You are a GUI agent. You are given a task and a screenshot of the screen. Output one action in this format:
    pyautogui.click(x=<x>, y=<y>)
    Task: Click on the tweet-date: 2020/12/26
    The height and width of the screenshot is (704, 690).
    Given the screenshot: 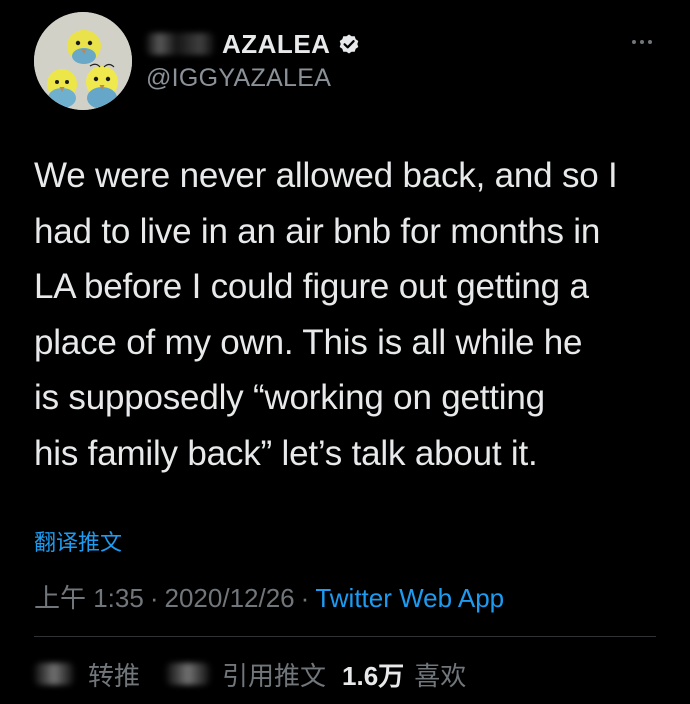 What is the action you would take?
    pyautogui.click(x=230, y=598)
    